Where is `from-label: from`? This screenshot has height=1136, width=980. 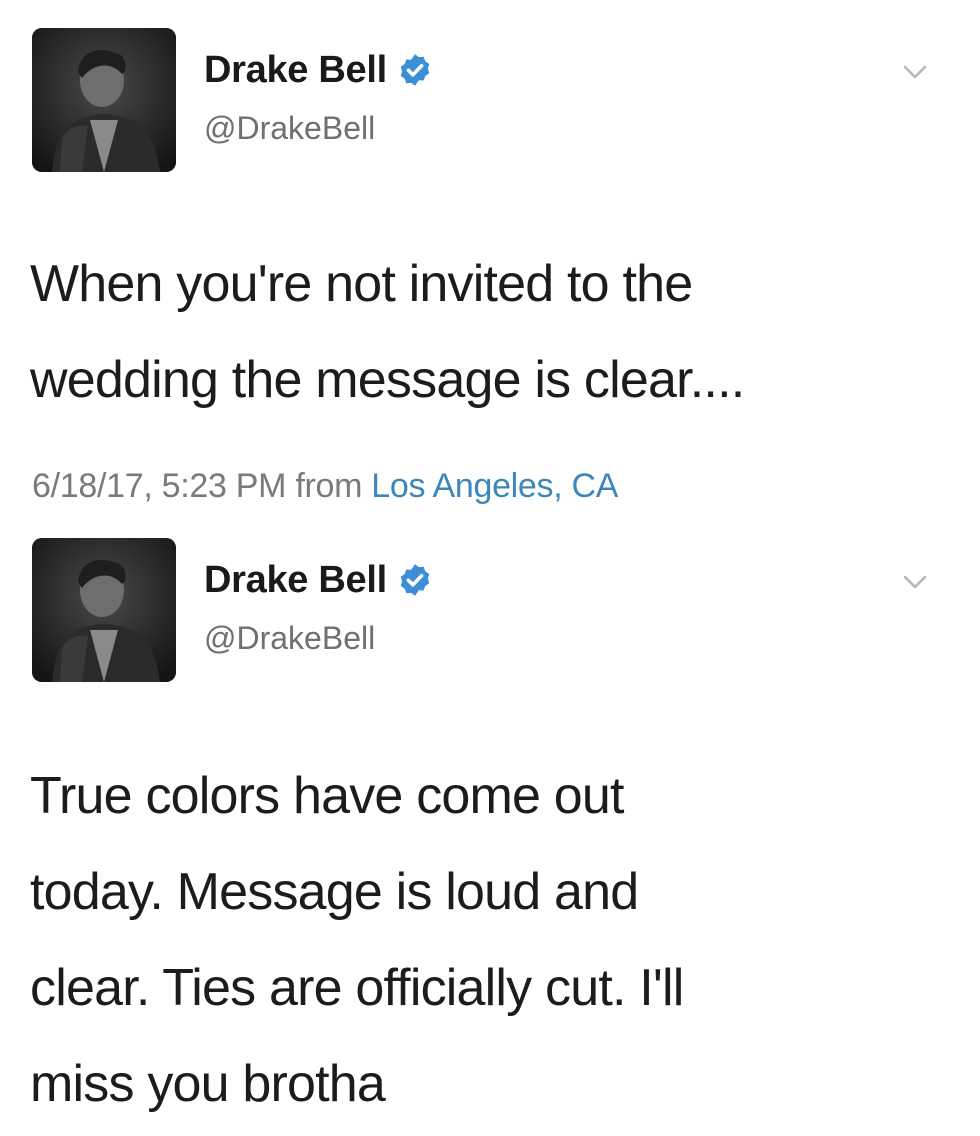
from-label: from is located at coordinates (329, 486).